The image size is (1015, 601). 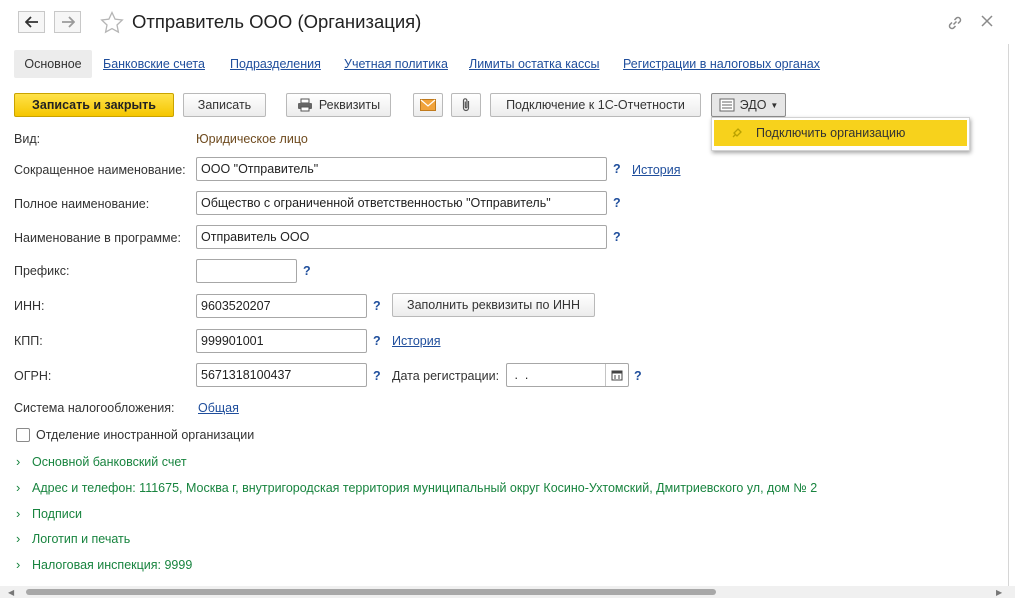 What do you see at coordinates (42, 271) in the screenshot?
I see `prefix-label: Префикс:` at bounding box center [42, 271].